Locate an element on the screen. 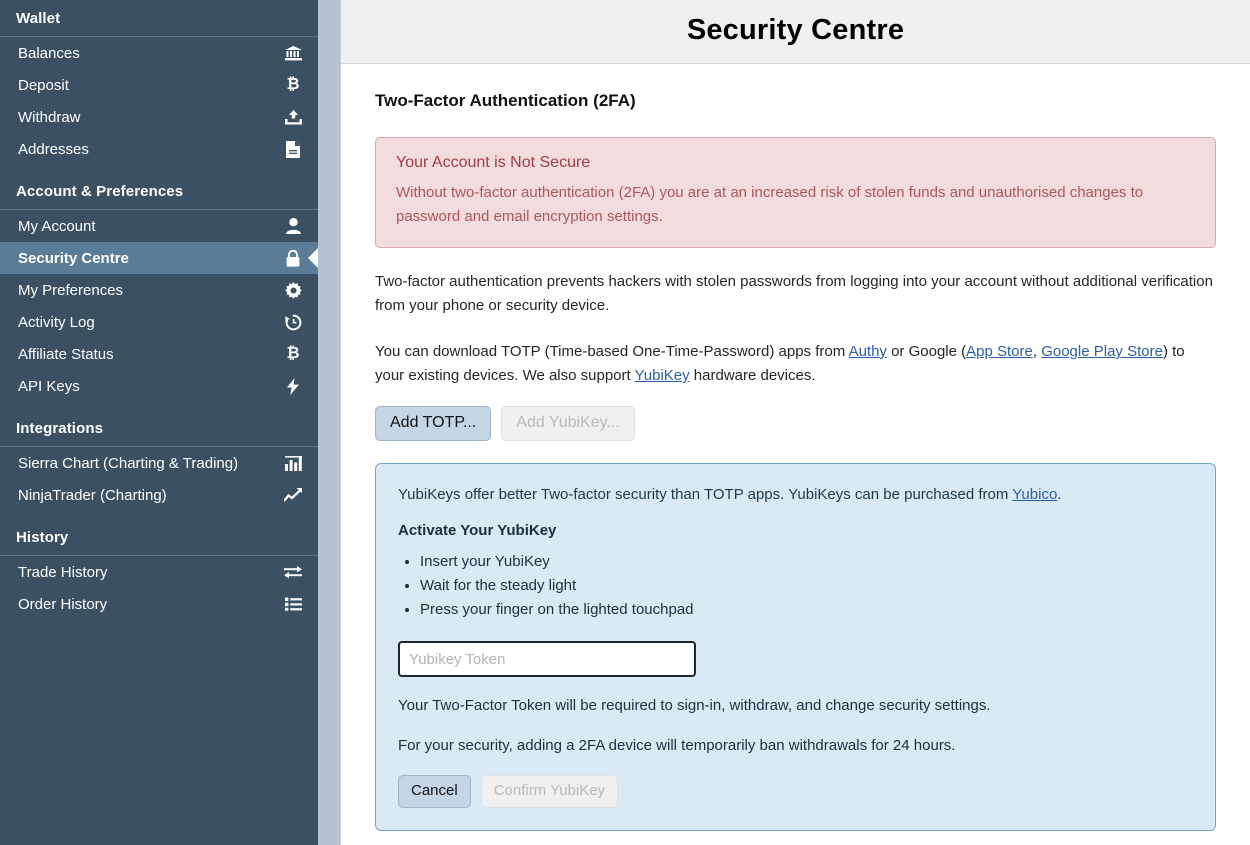 The height and width of the screenshot is (845, 1250). download-text-part5: hardware devices. is located at coordinates (752, 375).